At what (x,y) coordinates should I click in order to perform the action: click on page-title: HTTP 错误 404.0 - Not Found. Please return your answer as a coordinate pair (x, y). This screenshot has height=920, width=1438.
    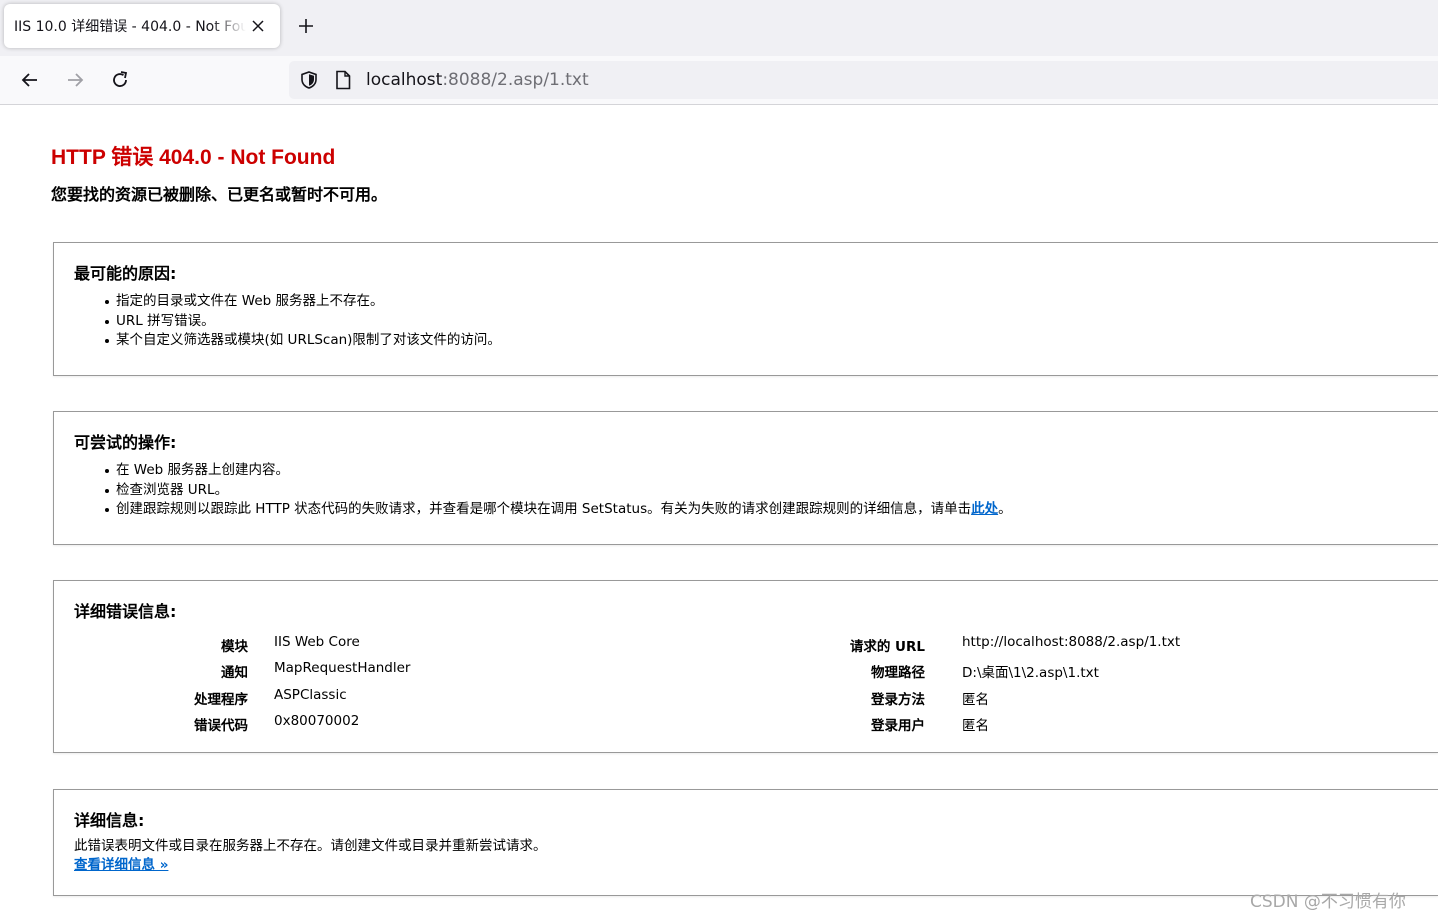
    Looking at the image, I should click on (193, 157).